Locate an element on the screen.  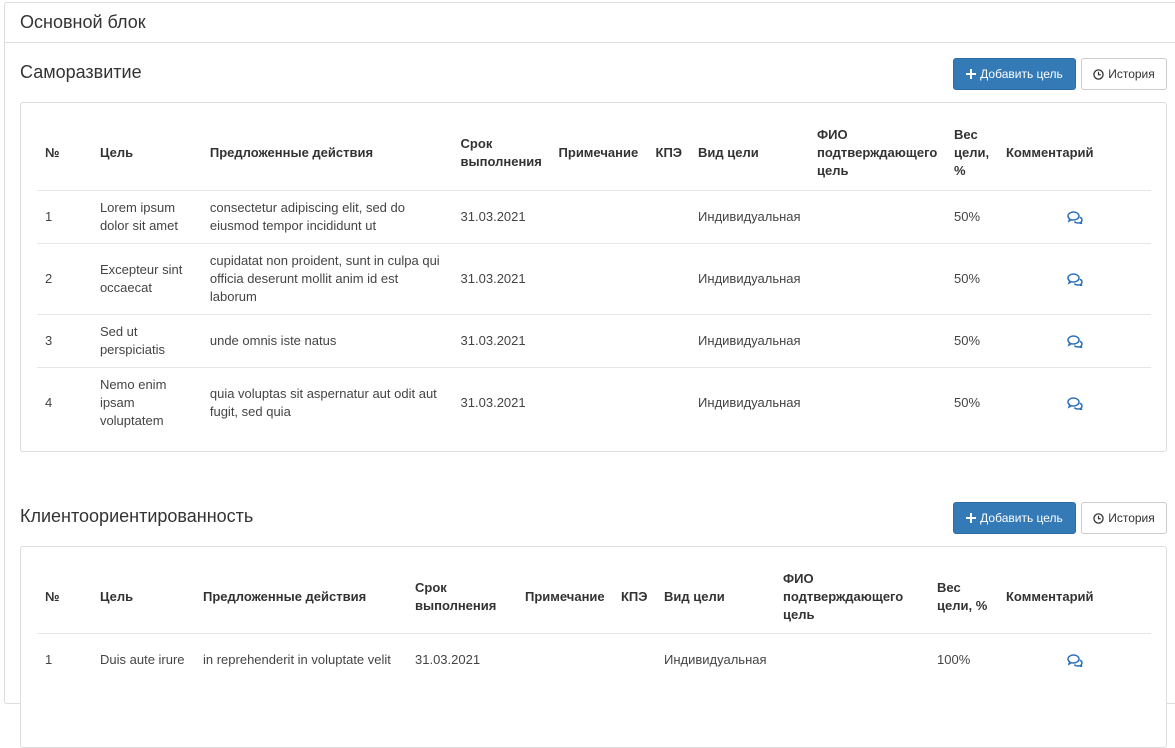
cell-weight: 100% is located at coordinates (963, 659).